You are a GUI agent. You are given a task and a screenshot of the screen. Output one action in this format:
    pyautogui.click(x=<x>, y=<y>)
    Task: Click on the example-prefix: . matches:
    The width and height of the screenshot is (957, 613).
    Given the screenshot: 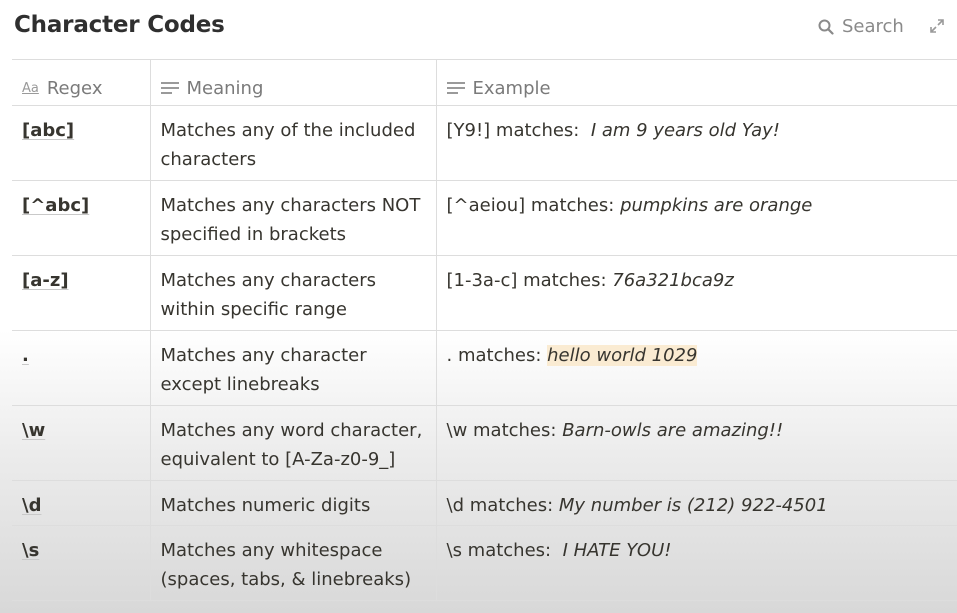 What is the action you would take?
    pyautogui.click(x=494, y=355)
    